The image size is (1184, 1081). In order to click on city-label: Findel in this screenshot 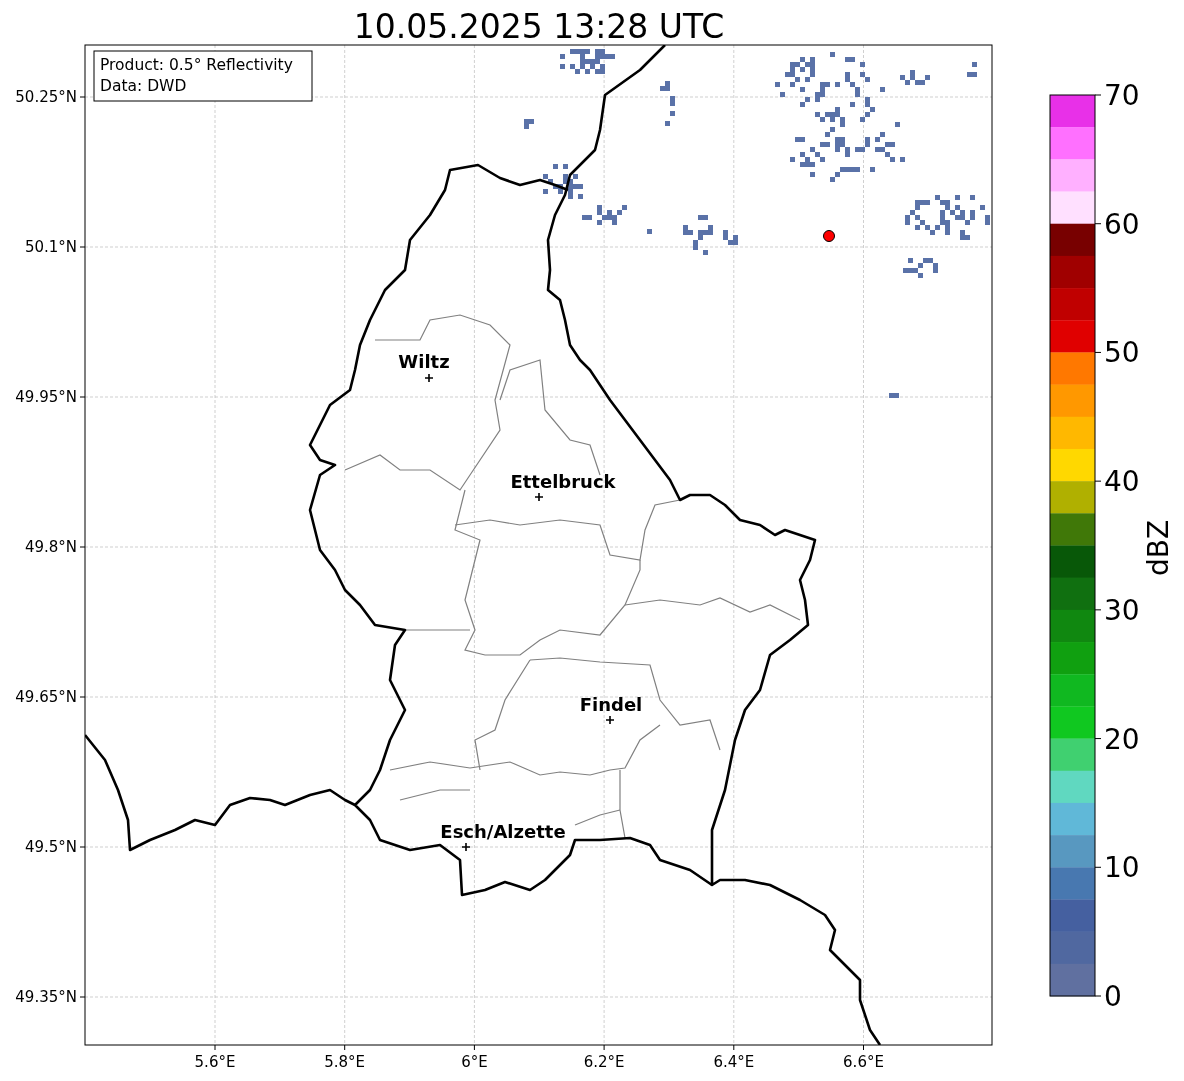, I will do `click(611, 704)`.